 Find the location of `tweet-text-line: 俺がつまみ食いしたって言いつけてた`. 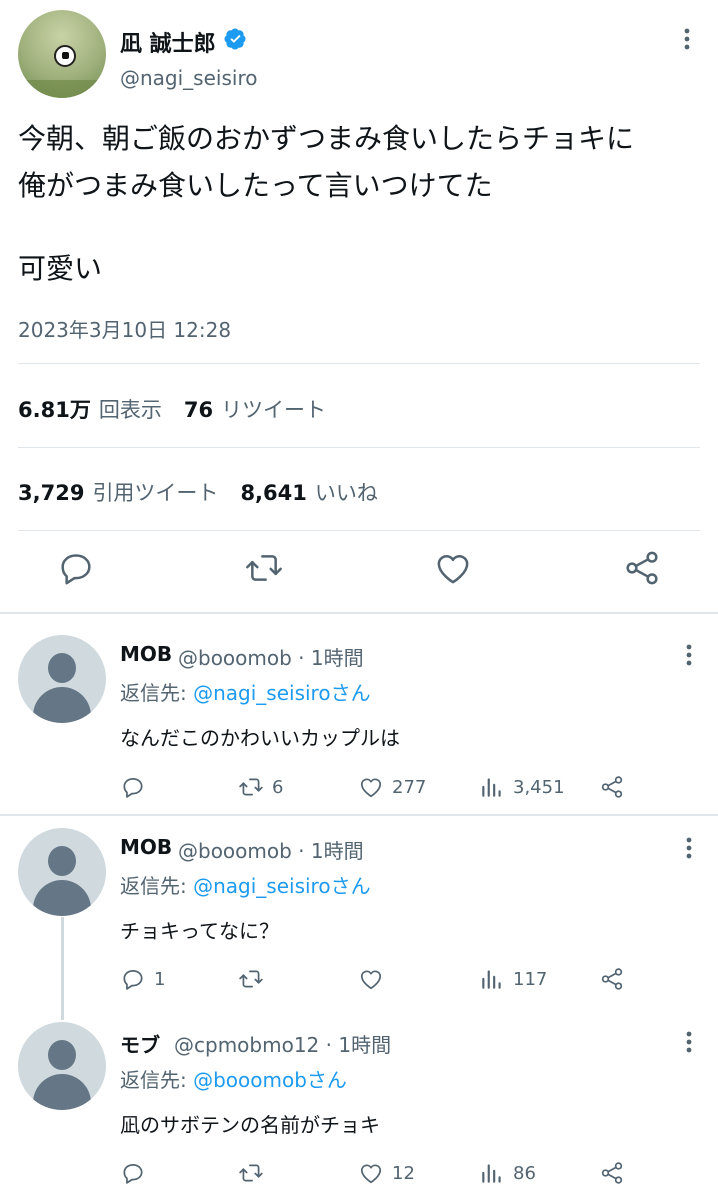

tweet-text-line: 俺がつまみ食いしたって言いつけてた is located at coordinates (255, 185).